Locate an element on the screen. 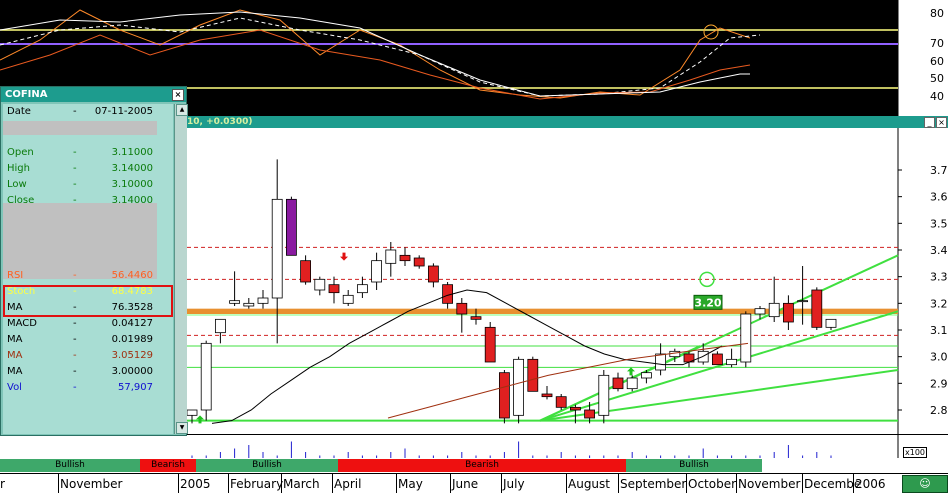  month-label: July is located at coordinates (514, 484).